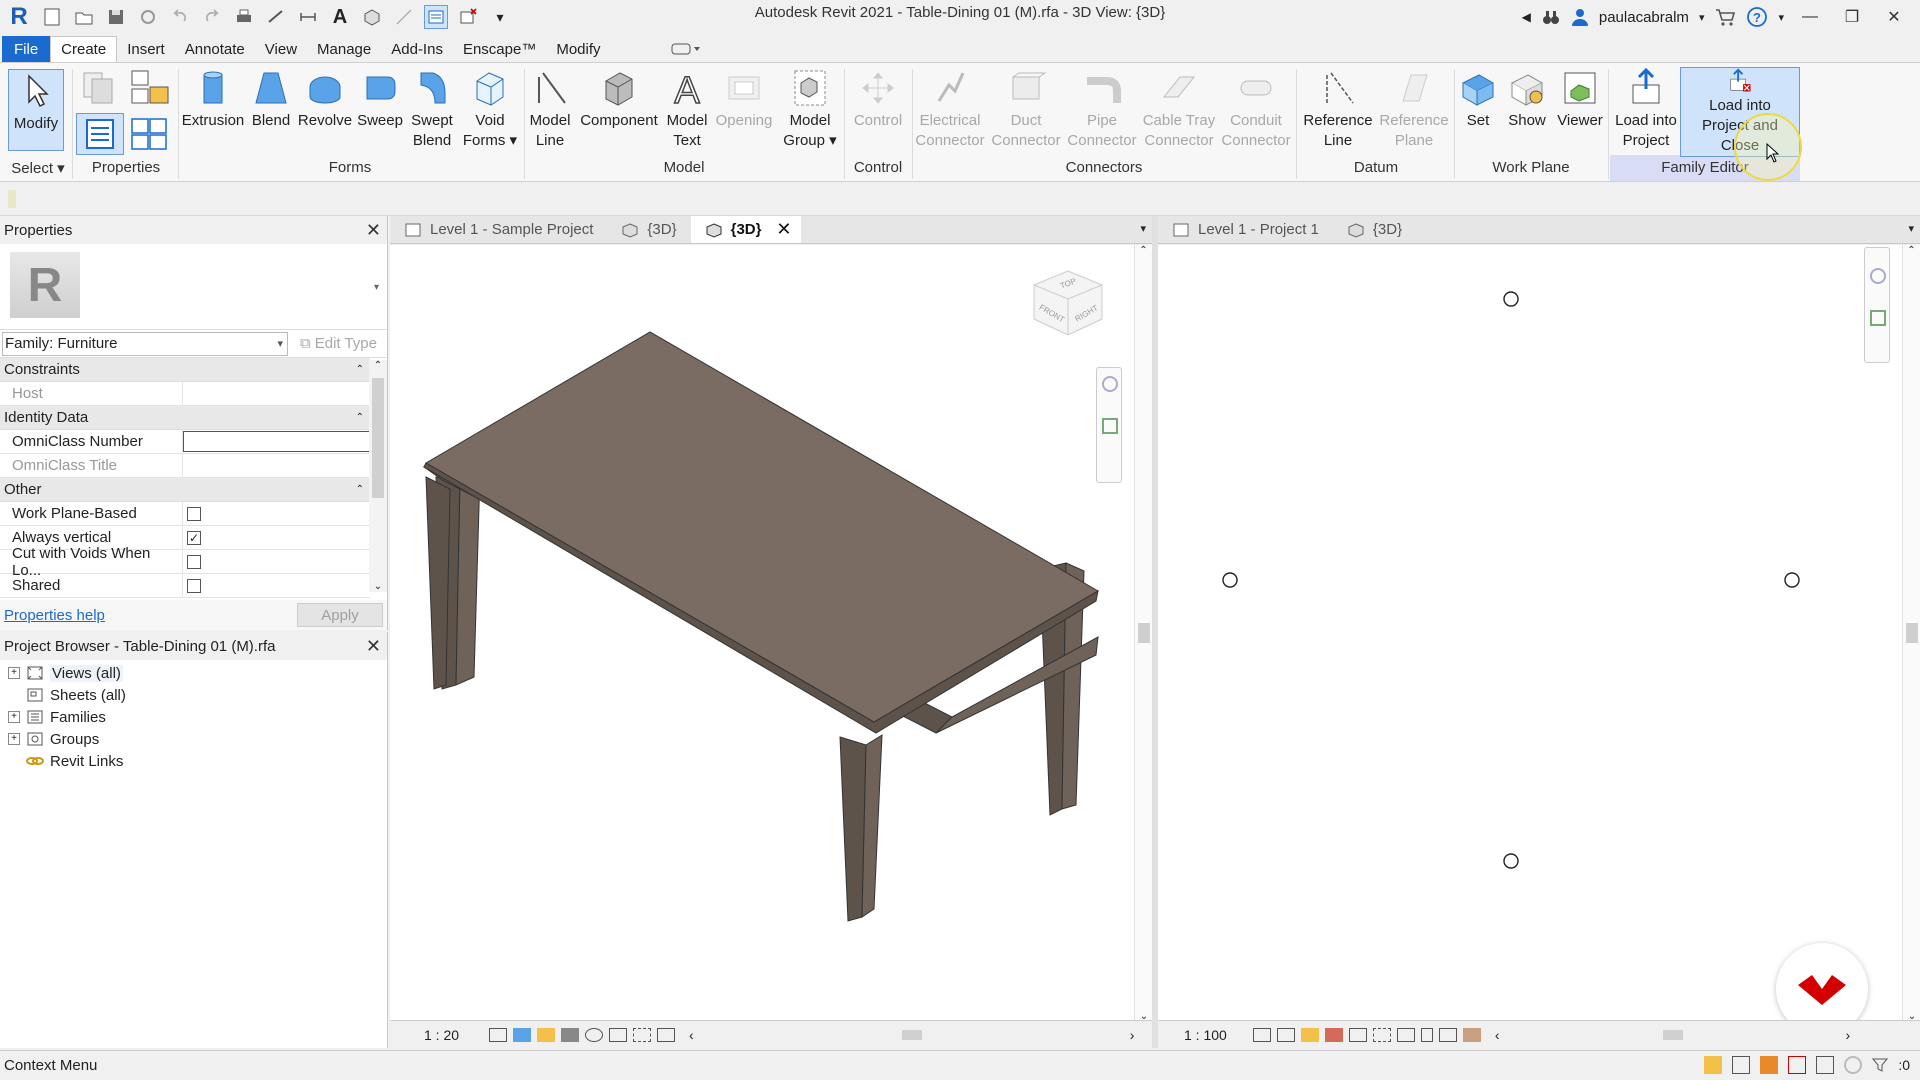  I want to click on tab-3d-family: {3D} ✕, so click(746, 229).